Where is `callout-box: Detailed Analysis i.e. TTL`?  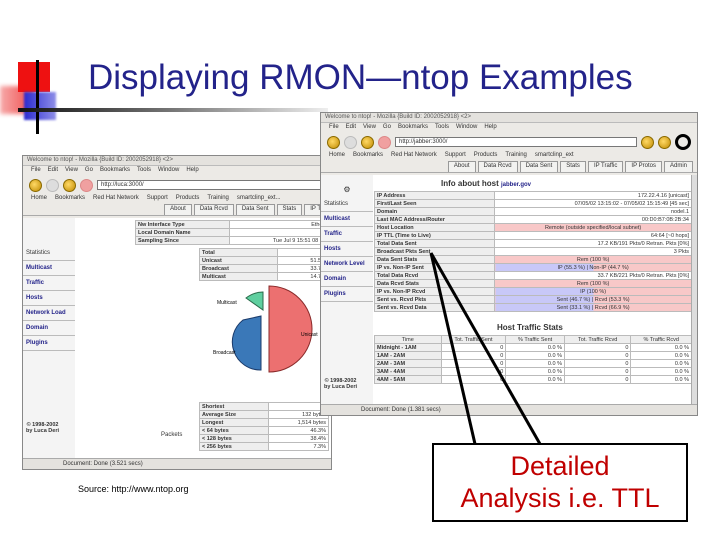
callout-box: Detailed Analysis i.e. TTL is located at coordinates (560, 482).